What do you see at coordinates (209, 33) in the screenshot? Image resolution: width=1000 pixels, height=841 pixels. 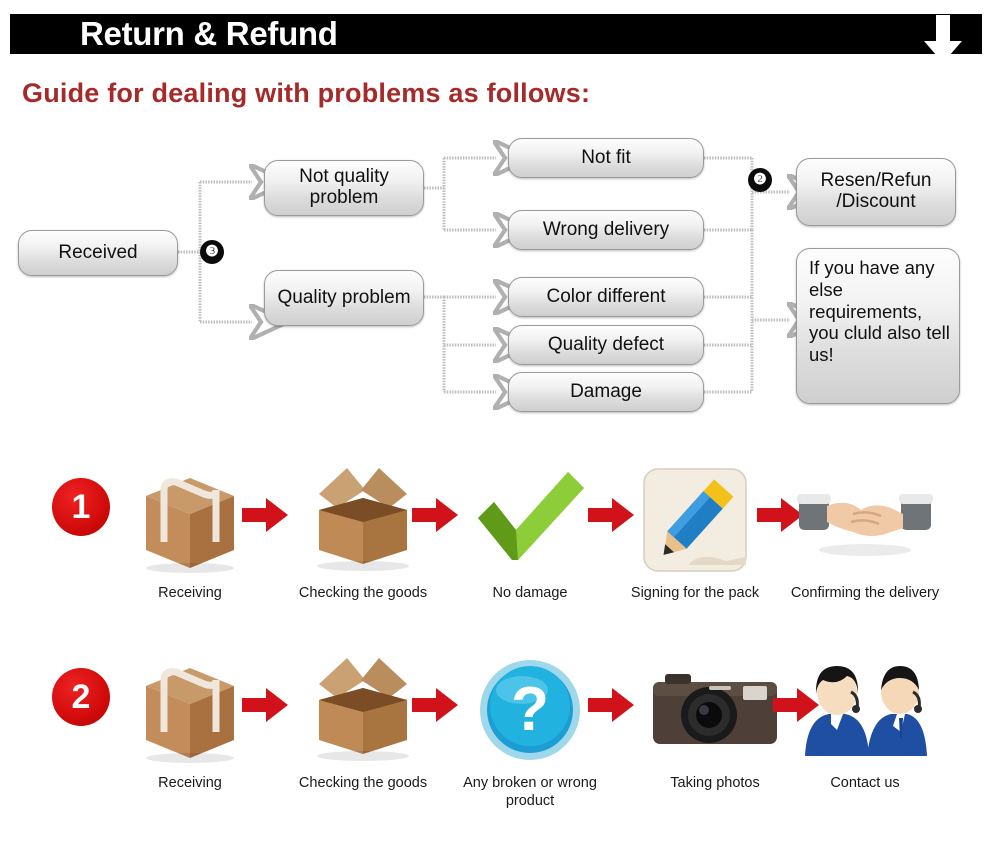 I see `page-title: Return & Refund` at bounding box center [209, 33].